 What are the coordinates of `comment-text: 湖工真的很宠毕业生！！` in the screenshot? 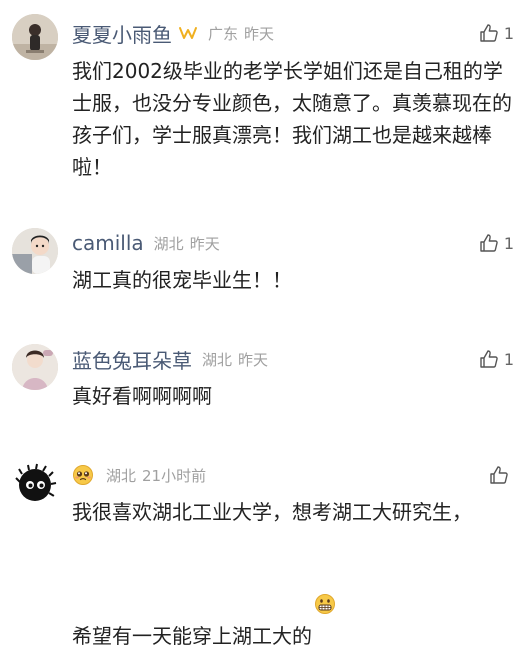 It's located at (182, 280).